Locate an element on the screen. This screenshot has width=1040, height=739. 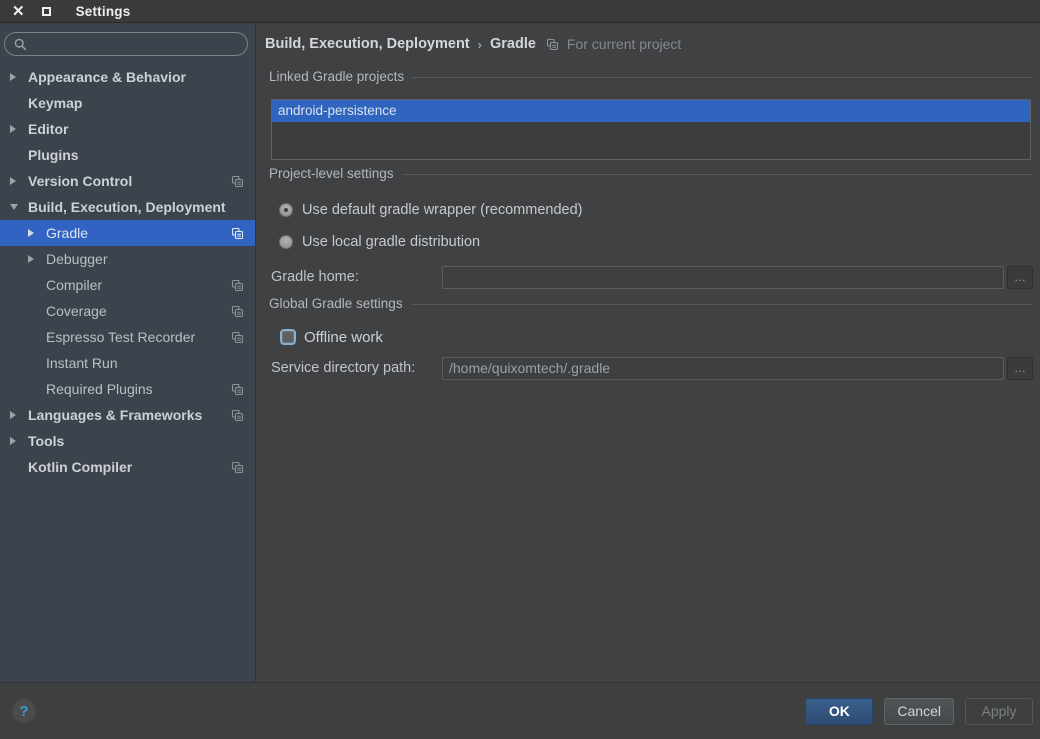
breadcrumb-parent: Build, Execution, Deployment is located at coordinates (367, 44).